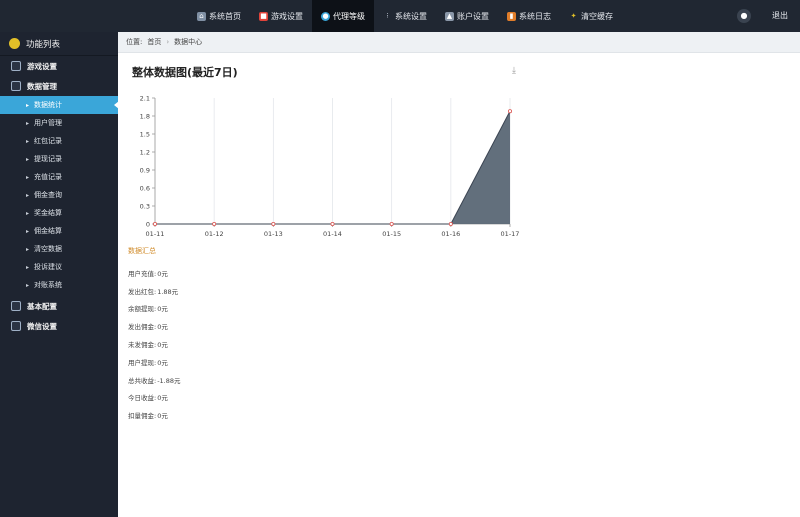 The width and height of the screenshot is (800, 517). What do you see at coordinates (48, 213) in the screenshot?
I see `sidebar-item-label: 奖金结算` at bounding box center [48, 213].